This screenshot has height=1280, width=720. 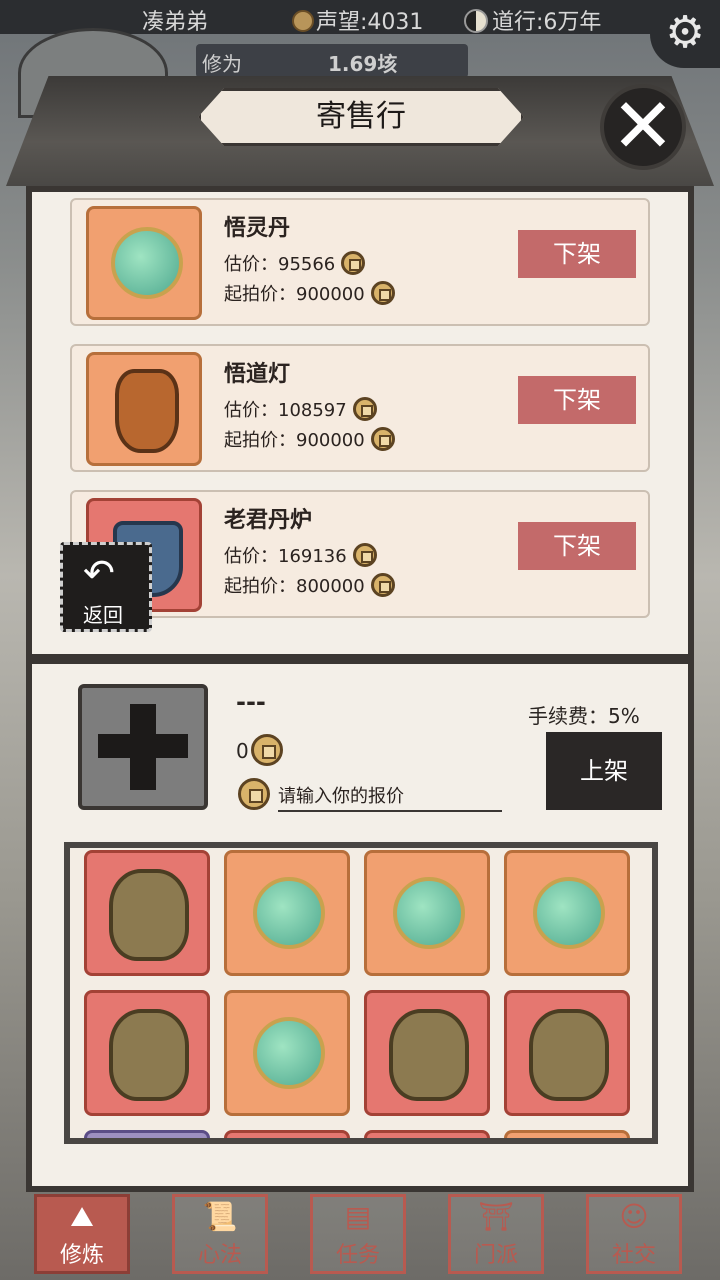 I want to click on listing-item: 悟道灯 估价：108597 起拍价：900000 下架, so click(x=360, y=408).